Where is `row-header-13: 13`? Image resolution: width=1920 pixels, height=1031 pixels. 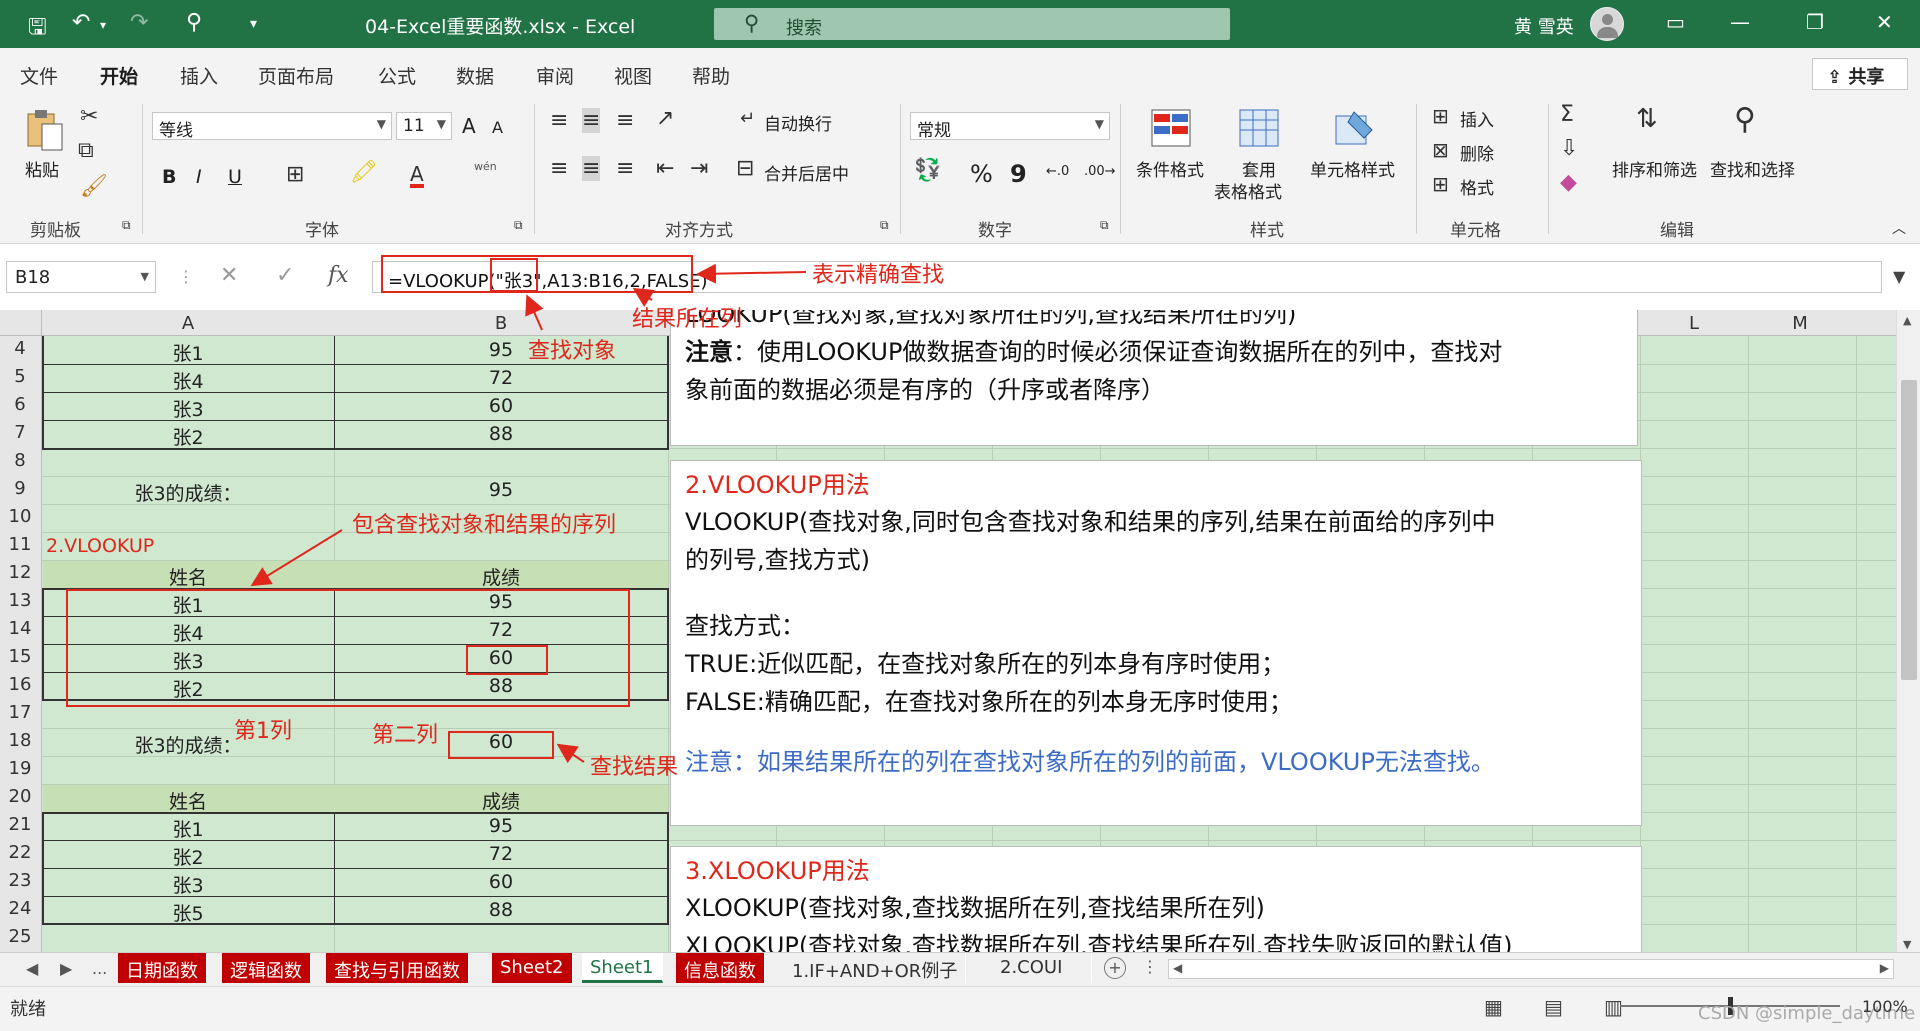
row-header-13: 13 is located at coordinates (20, 600).